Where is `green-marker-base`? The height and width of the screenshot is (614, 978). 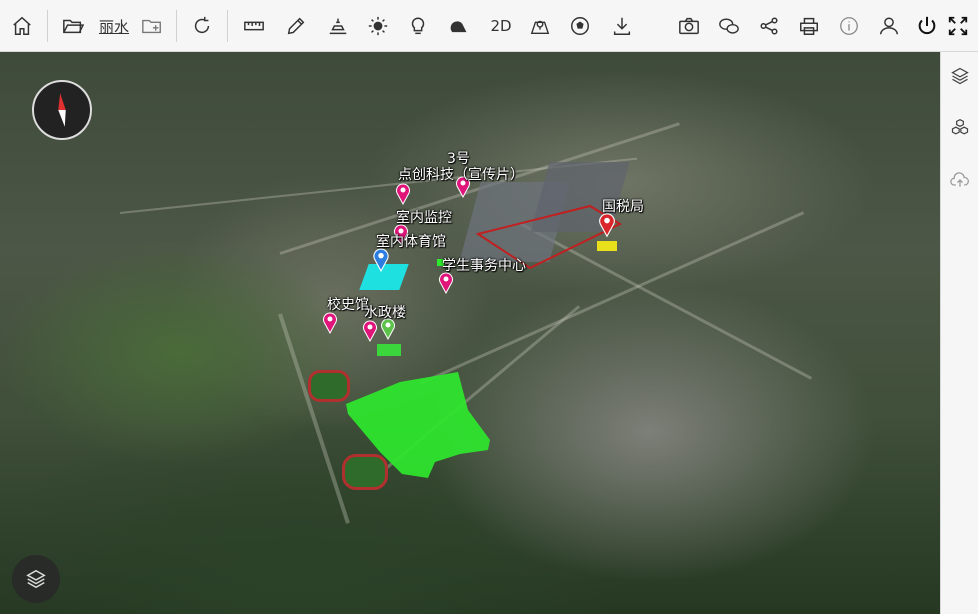 green-marker-base is located at coordinates (389, 350).